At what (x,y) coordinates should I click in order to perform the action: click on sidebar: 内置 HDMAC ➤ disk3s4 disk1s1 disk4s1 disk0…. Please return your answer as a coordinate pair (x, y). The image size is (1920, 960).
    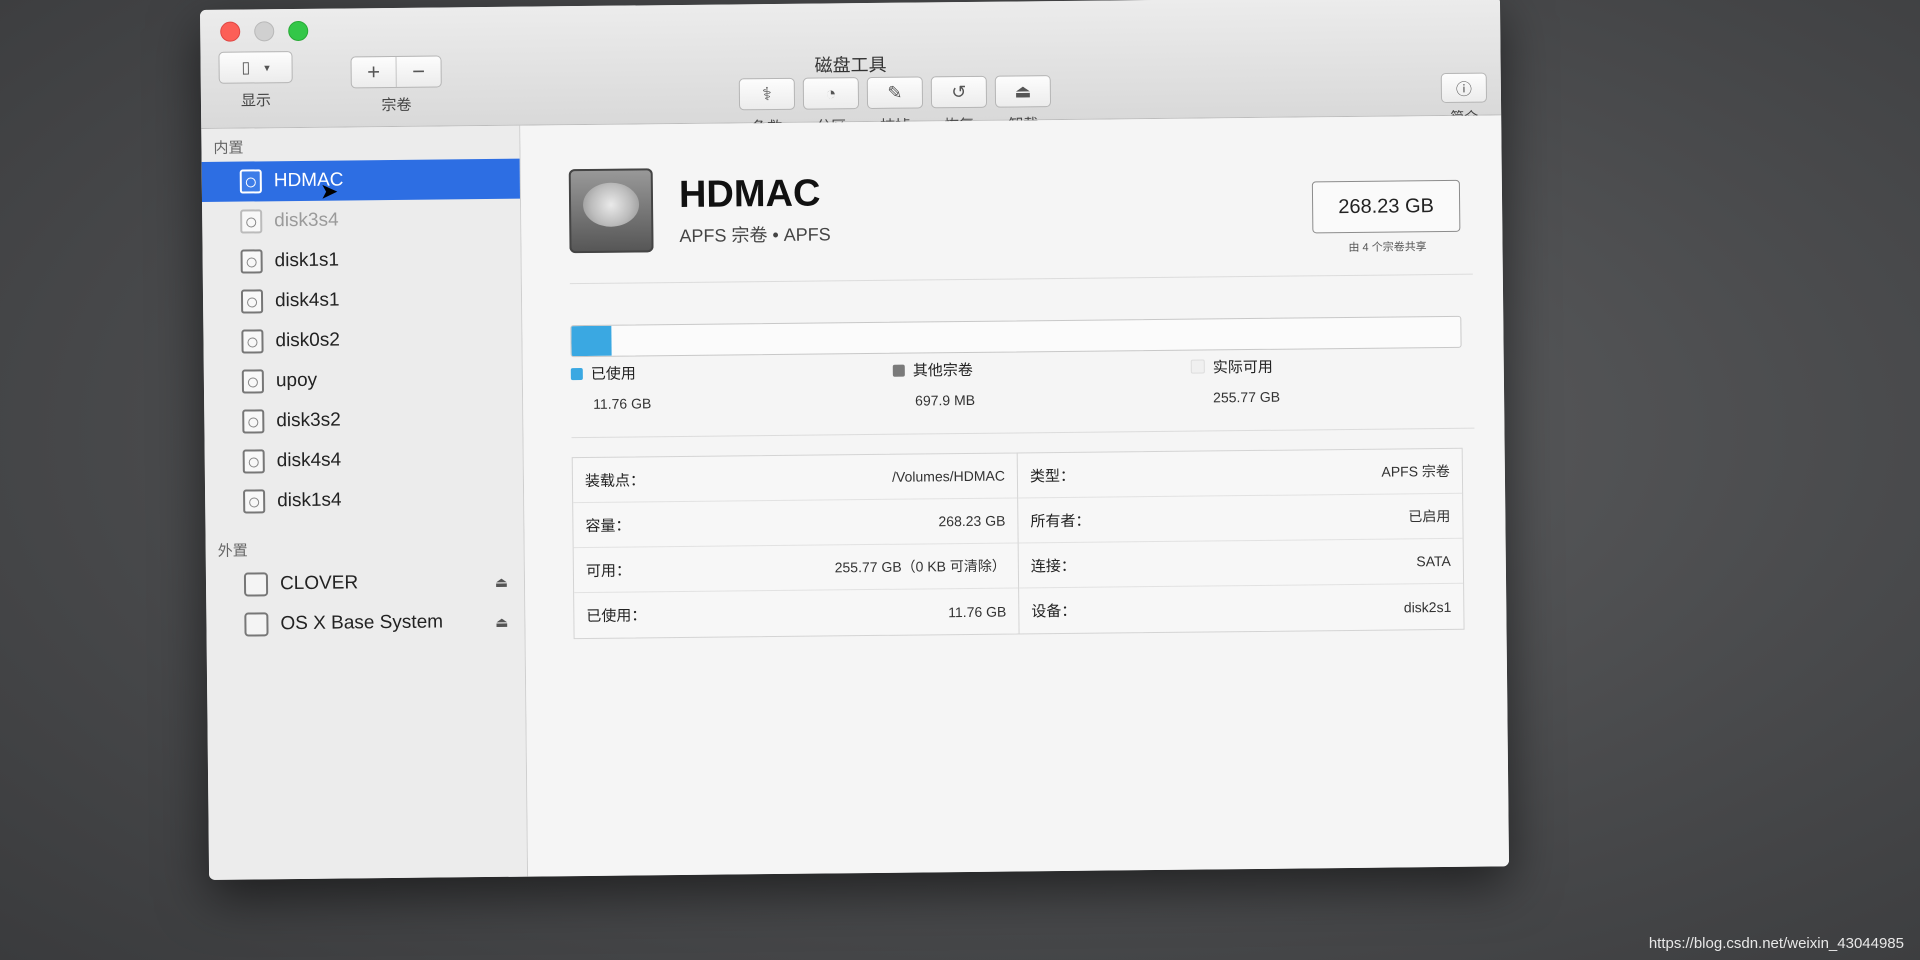
    Looking at the image, I should click on (365, 502).